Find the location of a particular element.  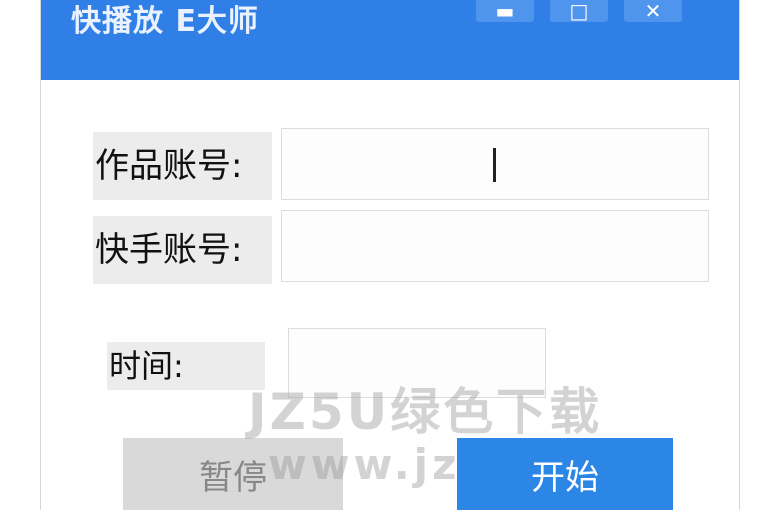

start-button: 开始 is located at coordinates (565, 474).